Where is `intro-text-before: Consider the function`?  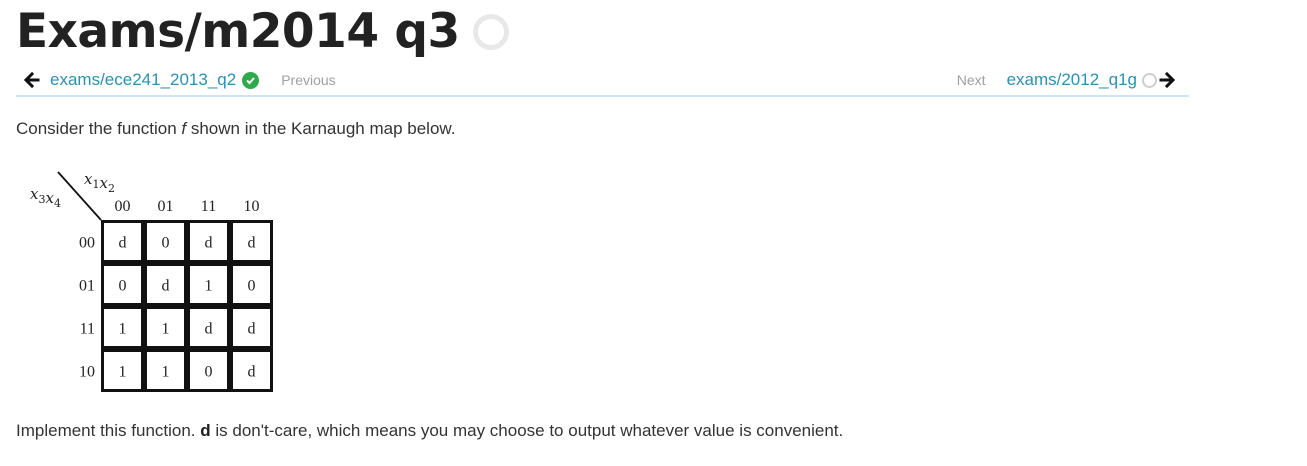 intro-text-before: Consider the function is located at coordinates (99, 128).